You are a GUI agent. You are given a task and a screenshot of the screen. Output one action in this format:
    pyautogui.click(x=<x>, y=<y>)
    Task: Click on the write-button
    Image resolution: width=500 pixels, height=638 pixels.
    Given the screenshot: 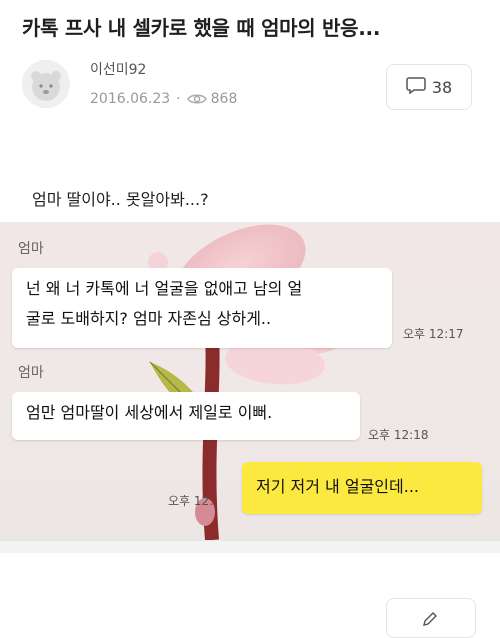 What is the action you would take?
    pyautogui.click(x=431, y=618)
    